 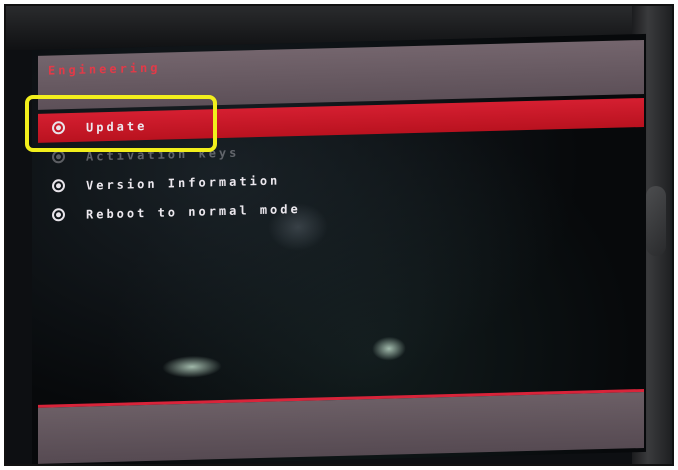 I want to click on menu-item-label: Version Information, so click(x=183, y=182).